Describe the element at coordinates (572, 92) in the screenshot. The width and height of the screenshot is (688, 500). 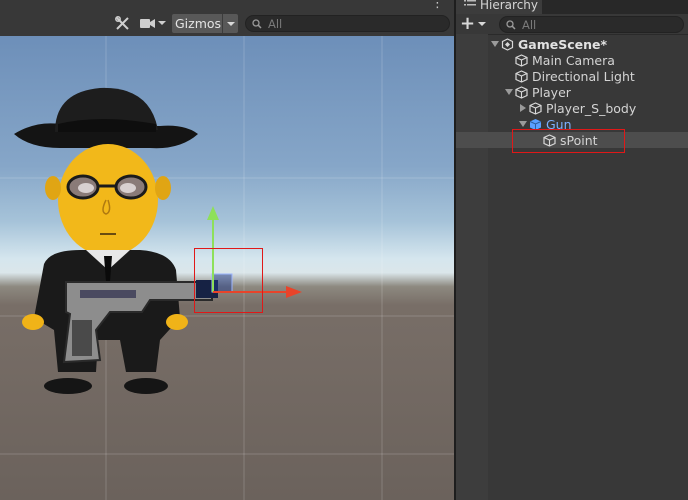
I see `hierarchy-item-player: Player` at that location.